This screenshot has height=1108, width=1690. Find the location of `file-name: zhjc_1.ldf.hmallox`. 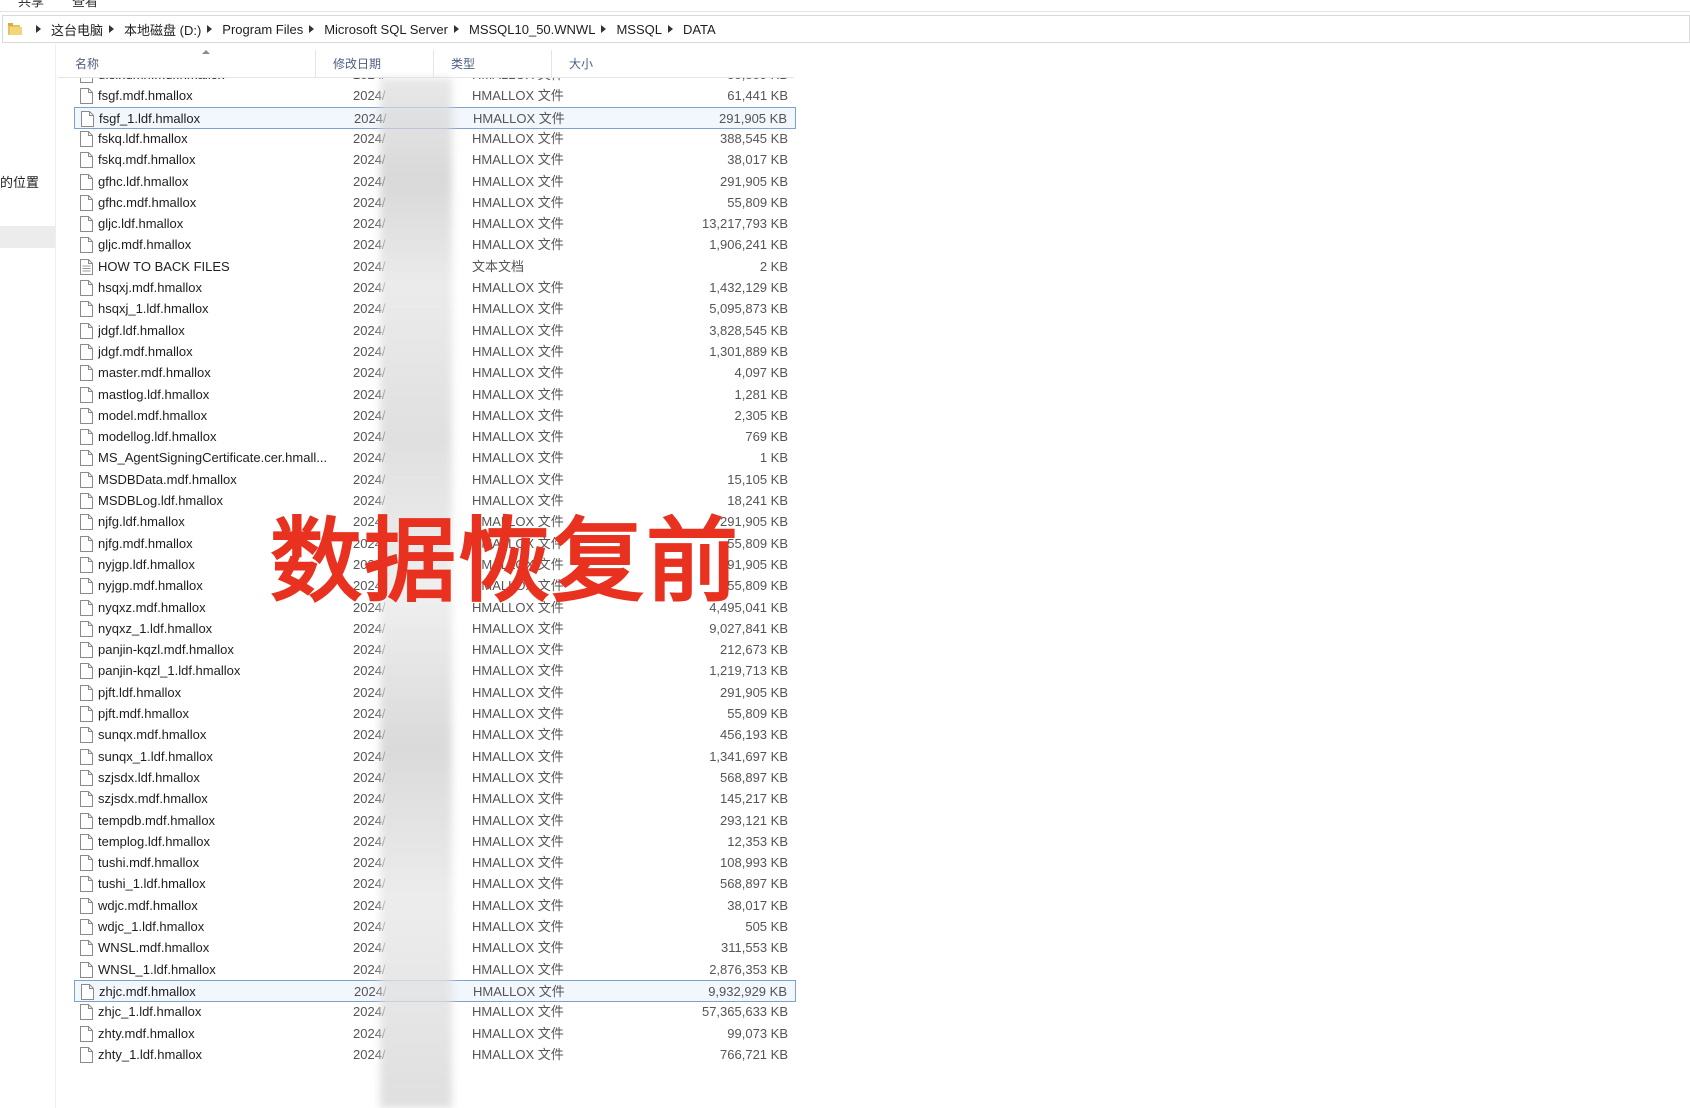

file-name: zhjc_1.ldf.hmallox is located at coordinates (150, 1012).